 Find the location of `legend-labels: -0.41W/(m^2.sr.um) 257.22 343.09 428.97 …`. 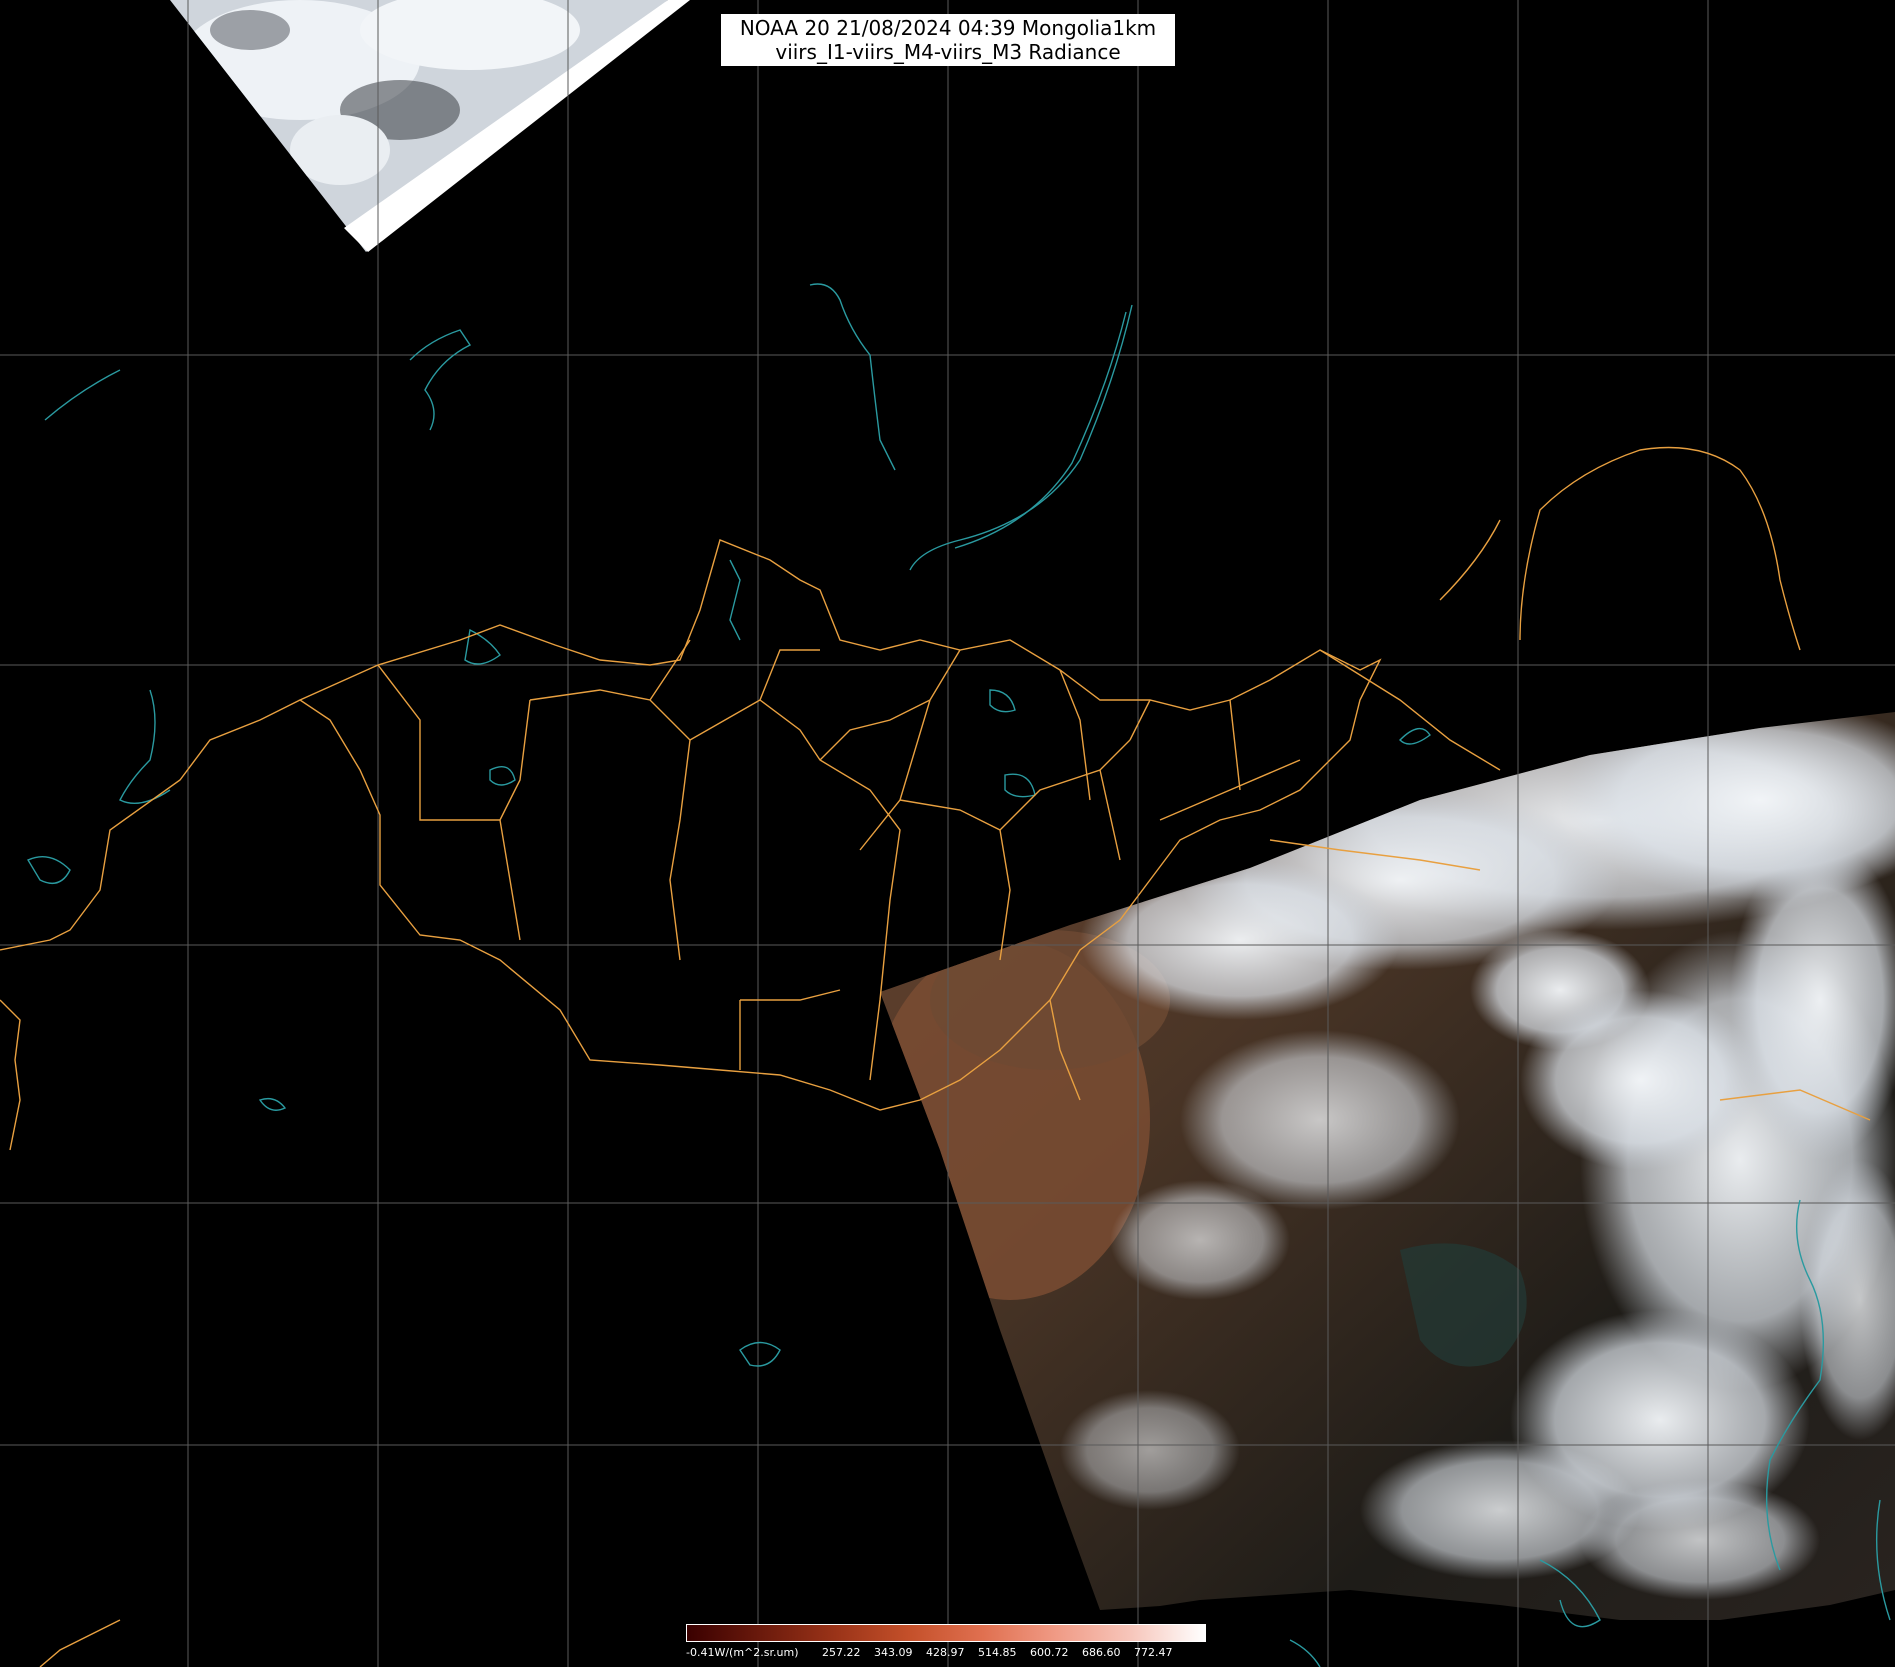

legend-labels: -0.41W/(m^2.sr.um) 257.22 343.09 428.97 … is located at coordinates (946, 1654).